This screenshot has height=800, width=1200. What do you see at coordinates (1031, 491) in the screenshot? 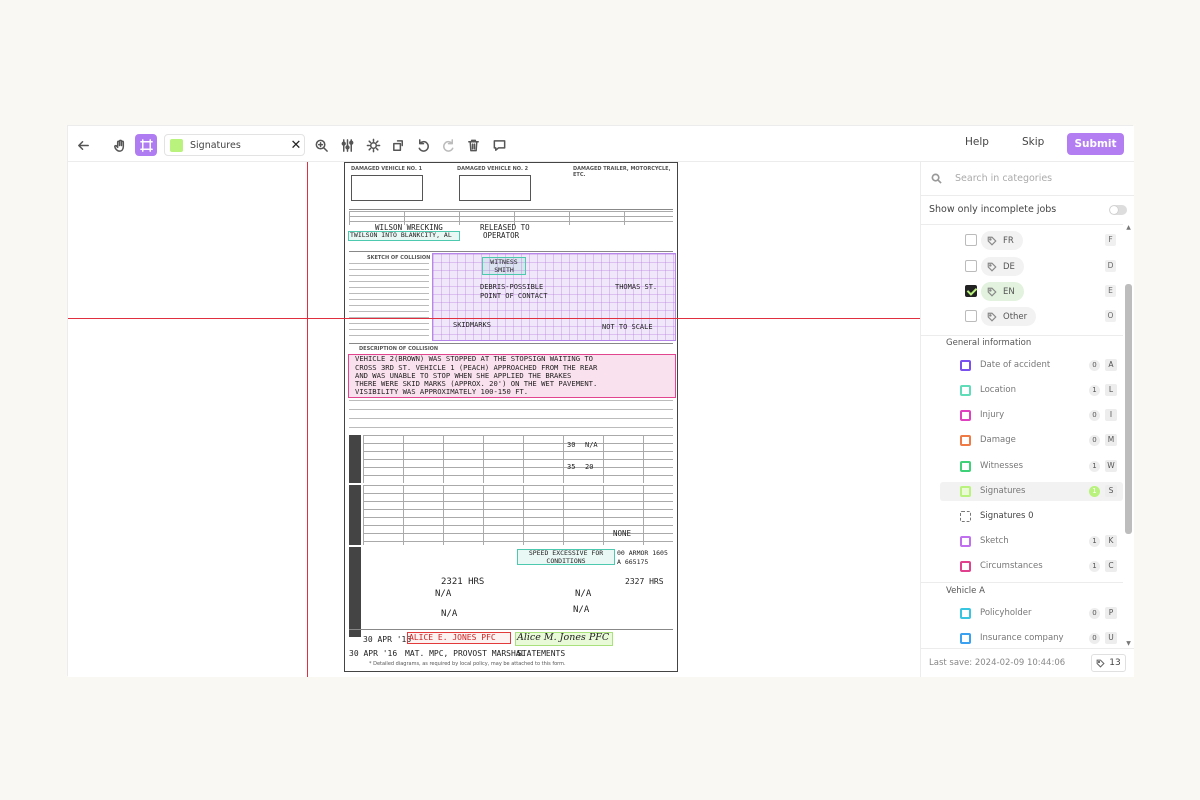
I see `category-signatures: Signatures 1 S` at bounding box center [1031, 491].